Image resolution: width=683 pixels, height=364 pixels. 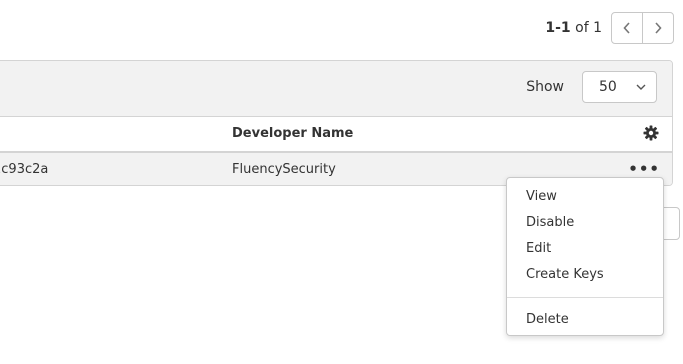 I want to click on column-header-developer-name: Developer Name, so click(x=292, y=133).